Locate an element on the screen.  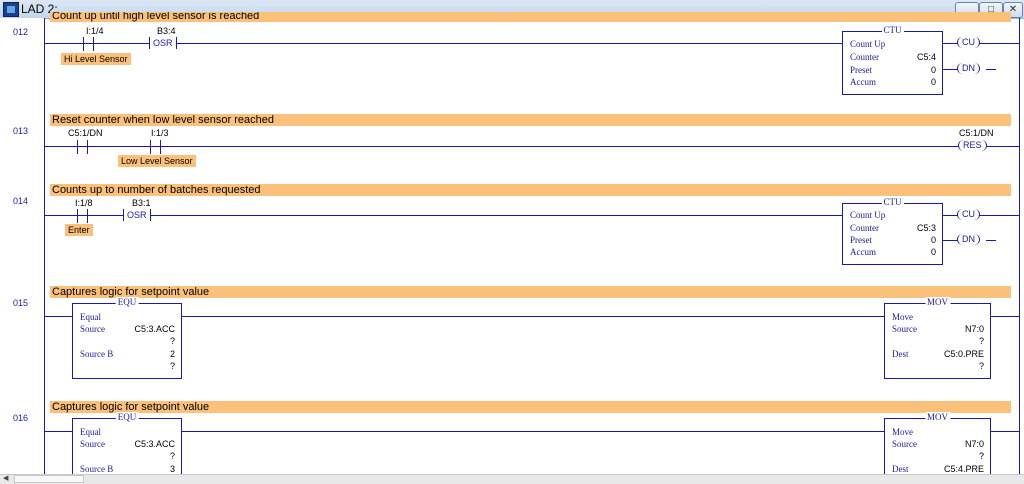
equ-block: EQU Equal Source C5:3.ACC ? Source B 2 ? is located at coordinates (127, 338).